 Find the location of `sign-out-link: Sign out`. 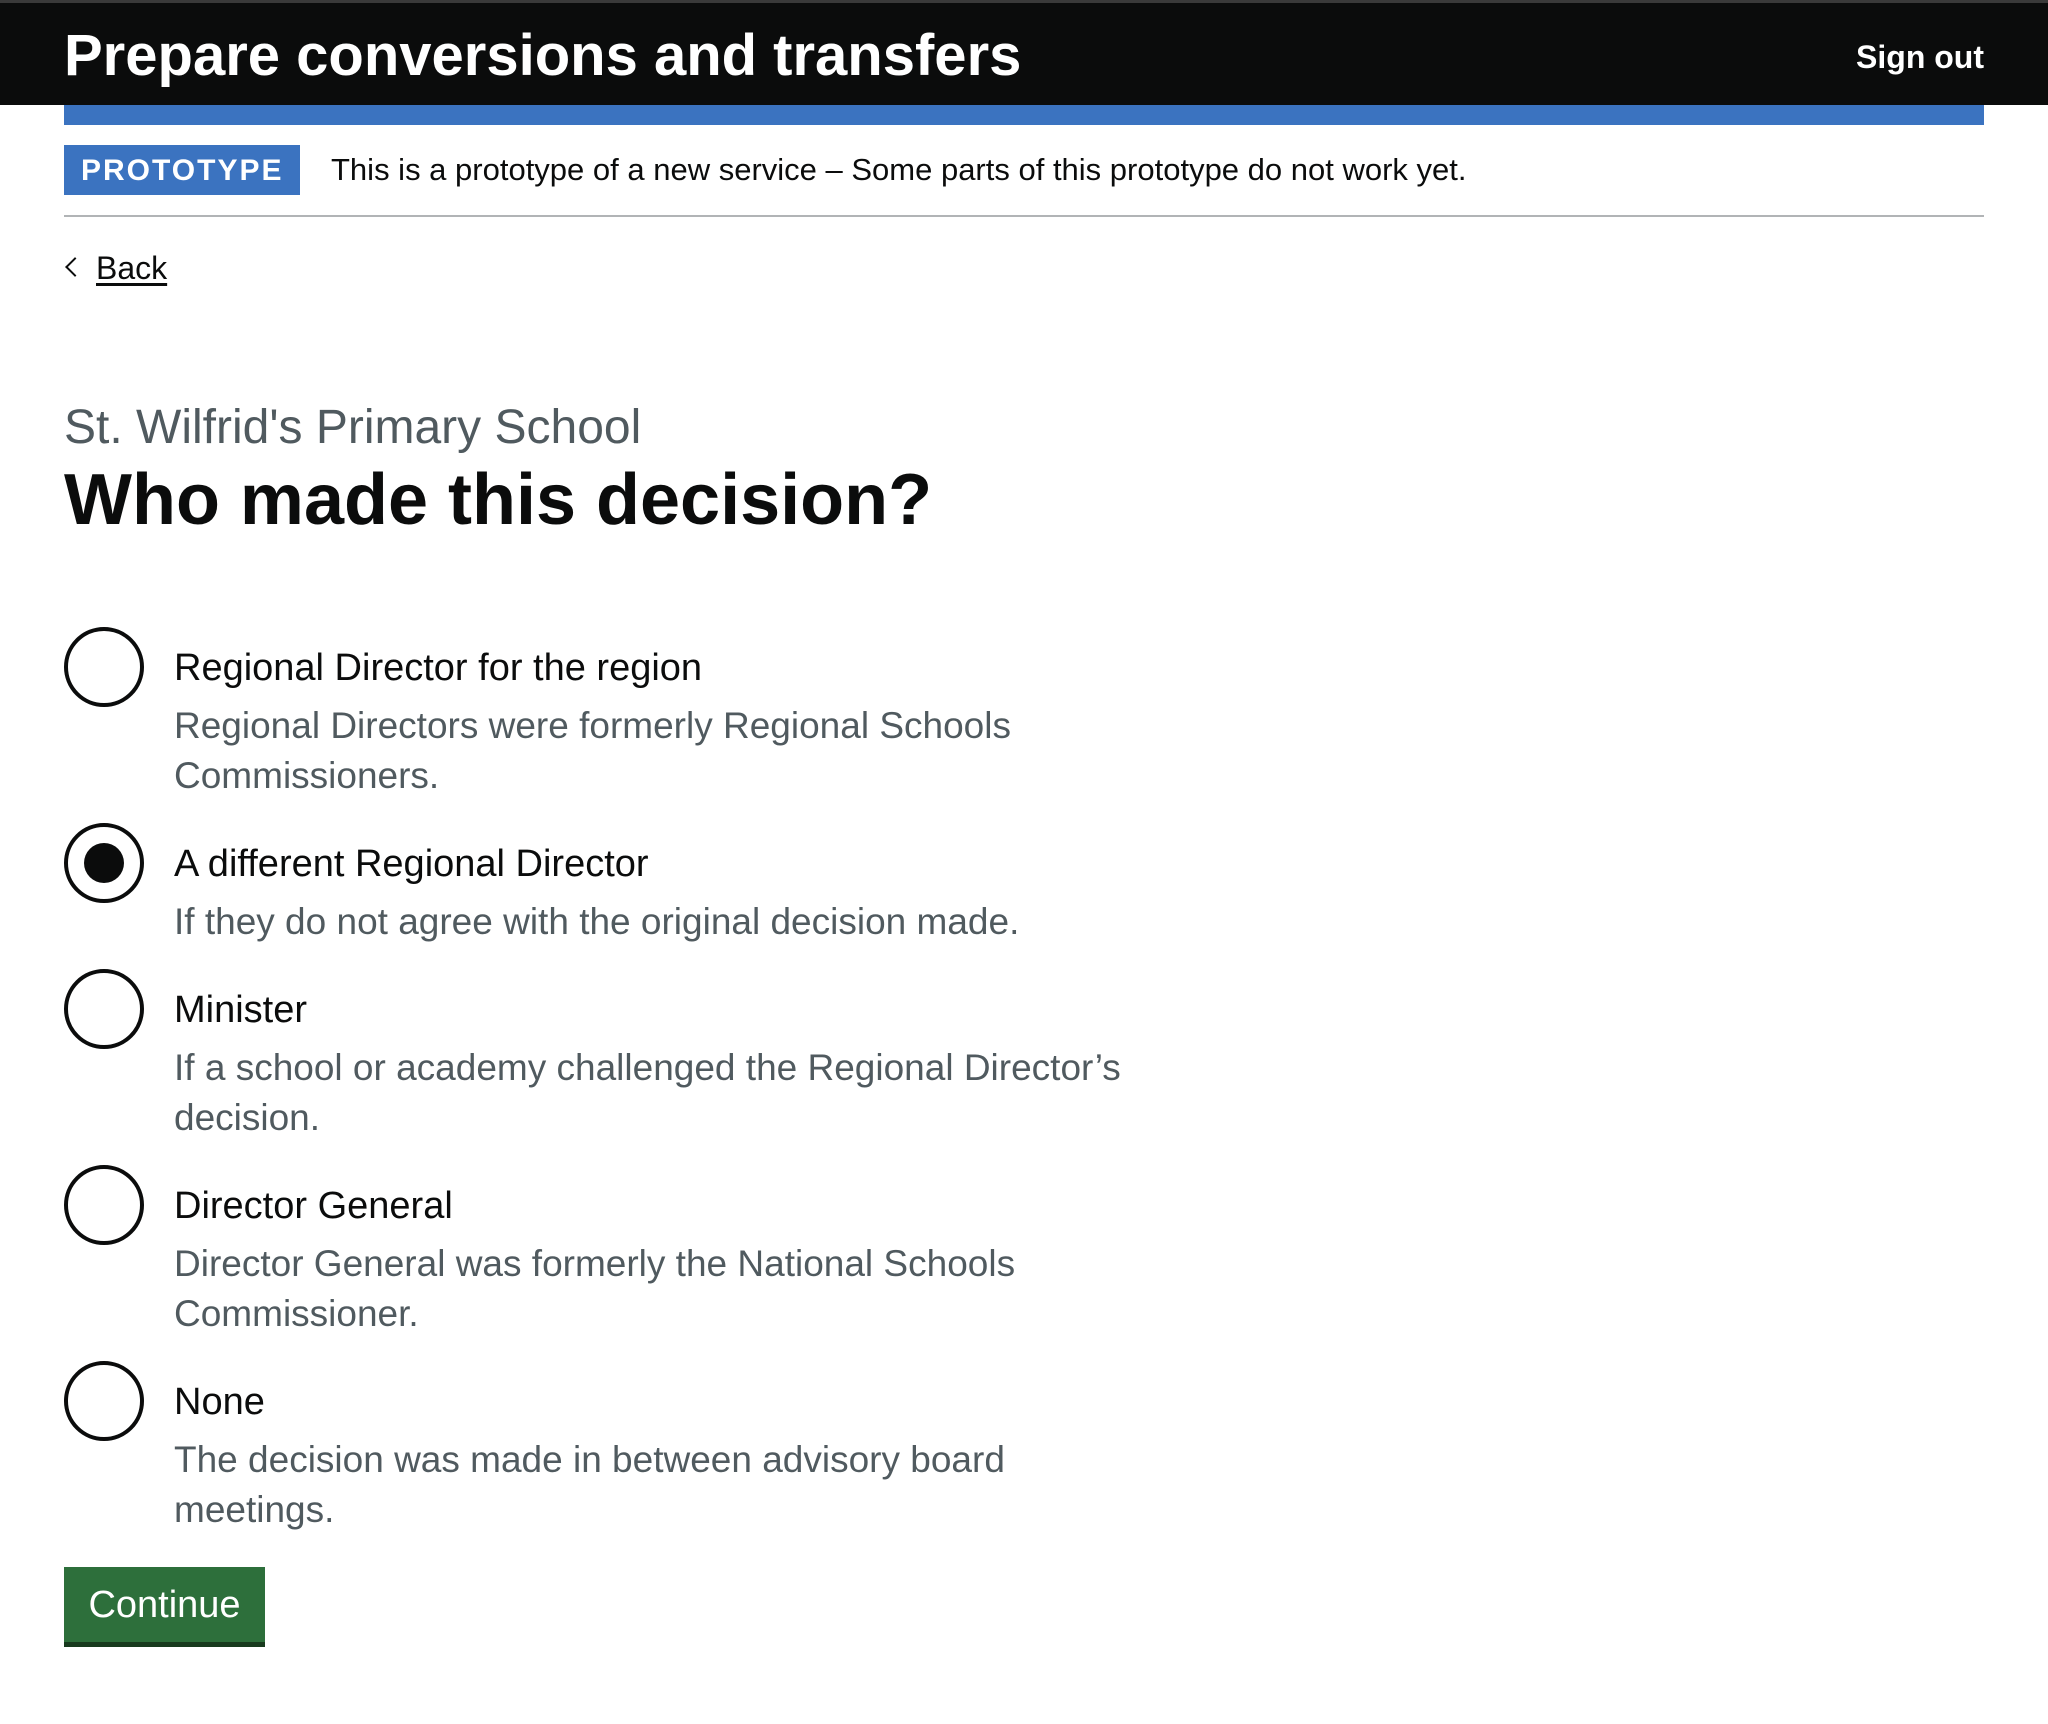

sign-out-link: Sign out is located at coordinates (1920, 57).